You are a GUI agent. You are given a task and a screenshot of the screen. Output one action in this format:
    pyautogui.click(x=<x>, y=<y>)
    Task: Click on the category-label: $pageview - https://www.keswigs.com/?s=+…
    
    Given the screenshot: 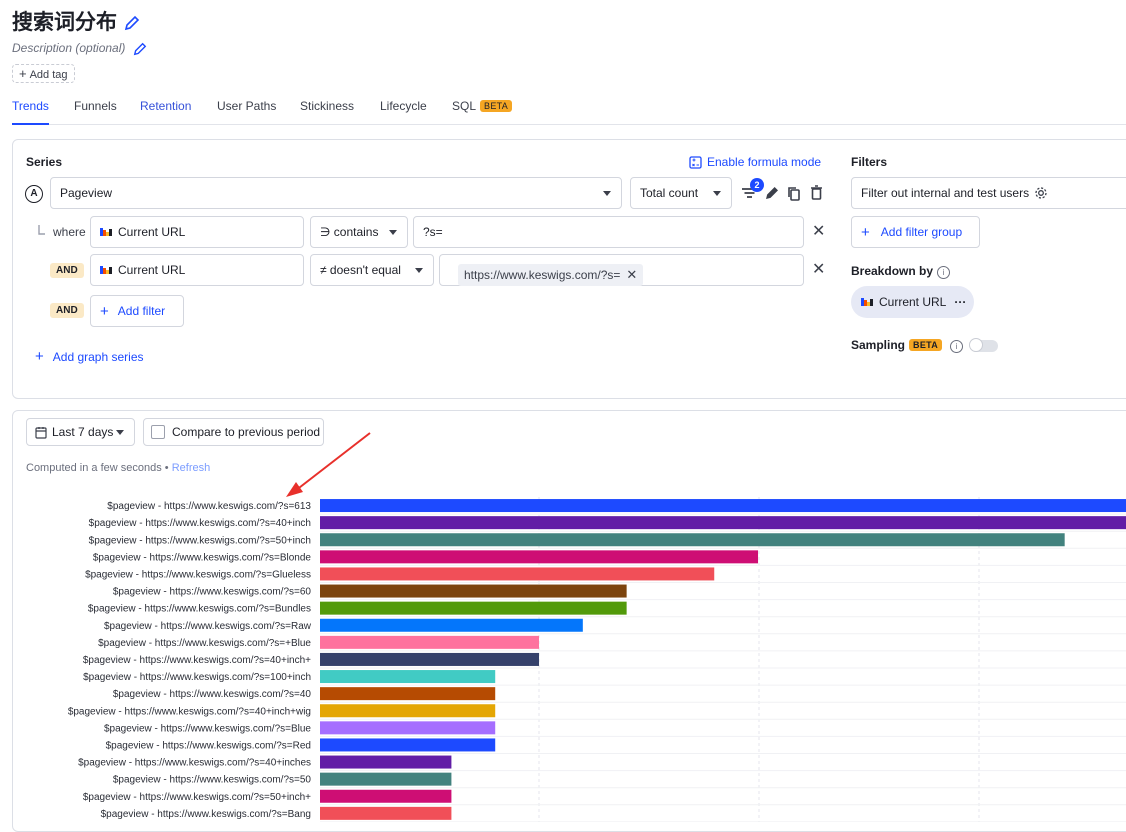 What is the action you would take?
    pyautogui.click(x=204, y=643)
    